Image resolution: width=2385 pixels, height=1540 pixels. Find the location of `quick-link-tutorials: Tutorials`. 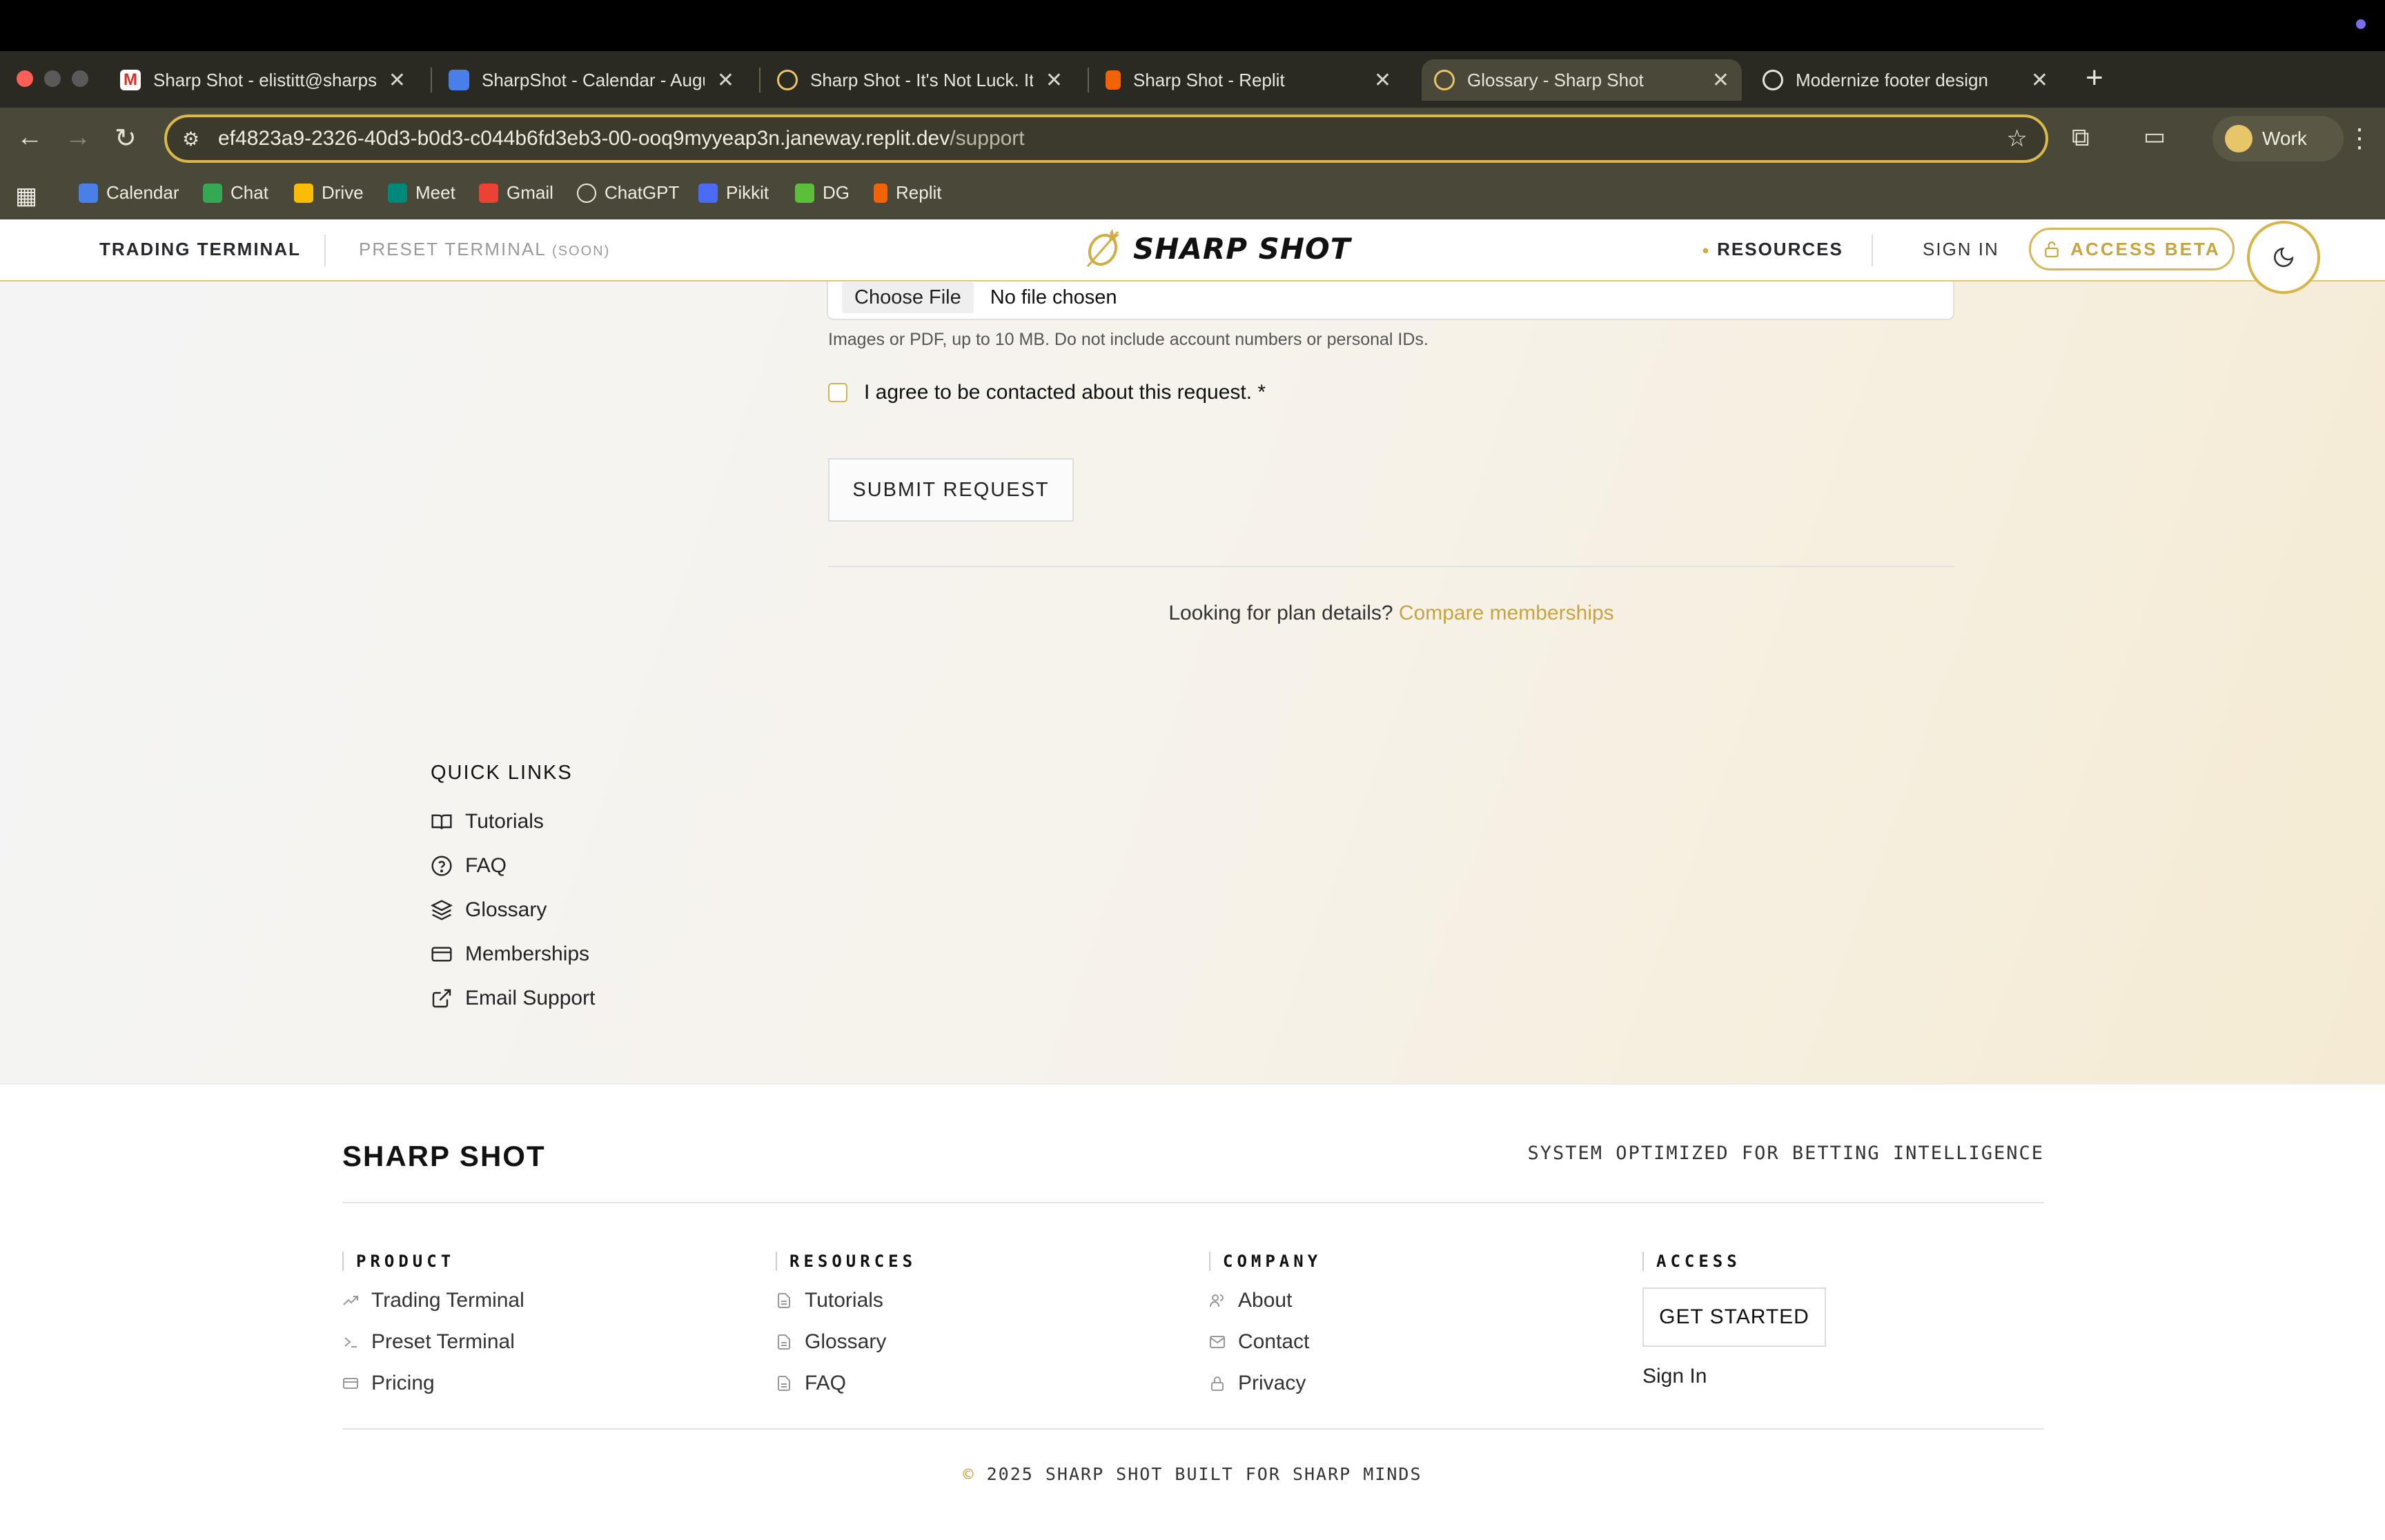

quick-link-tutorials: Tutorials is located at coordinates (487, 822).